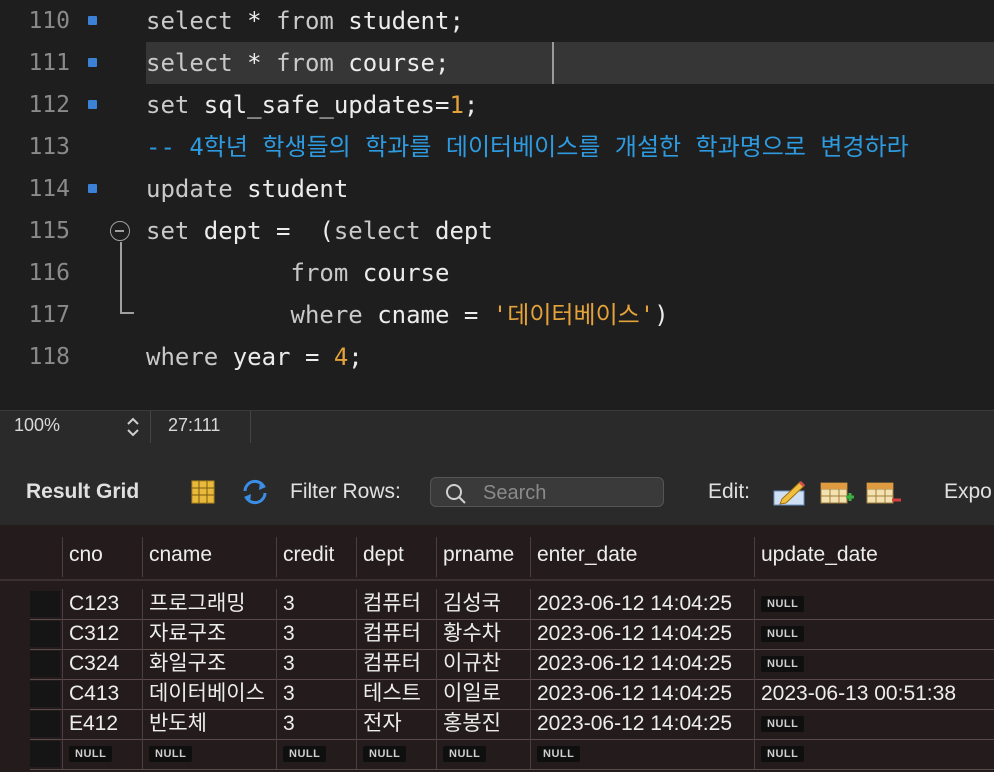 This screenshot has height=772, width=994. I want to click on export-button: Expo, so click(968, 492).